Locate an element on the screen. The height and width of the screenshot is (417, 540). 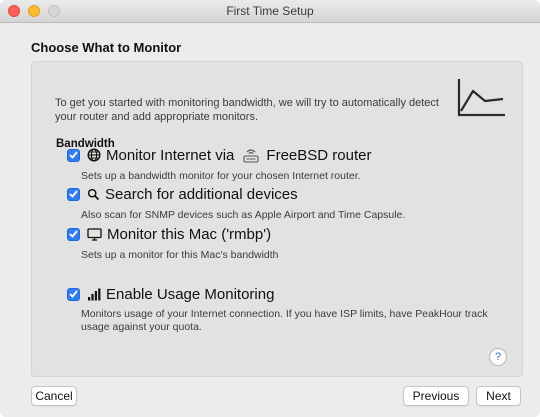
monitor-internet-checkbox is located at coordinates (73, 155).